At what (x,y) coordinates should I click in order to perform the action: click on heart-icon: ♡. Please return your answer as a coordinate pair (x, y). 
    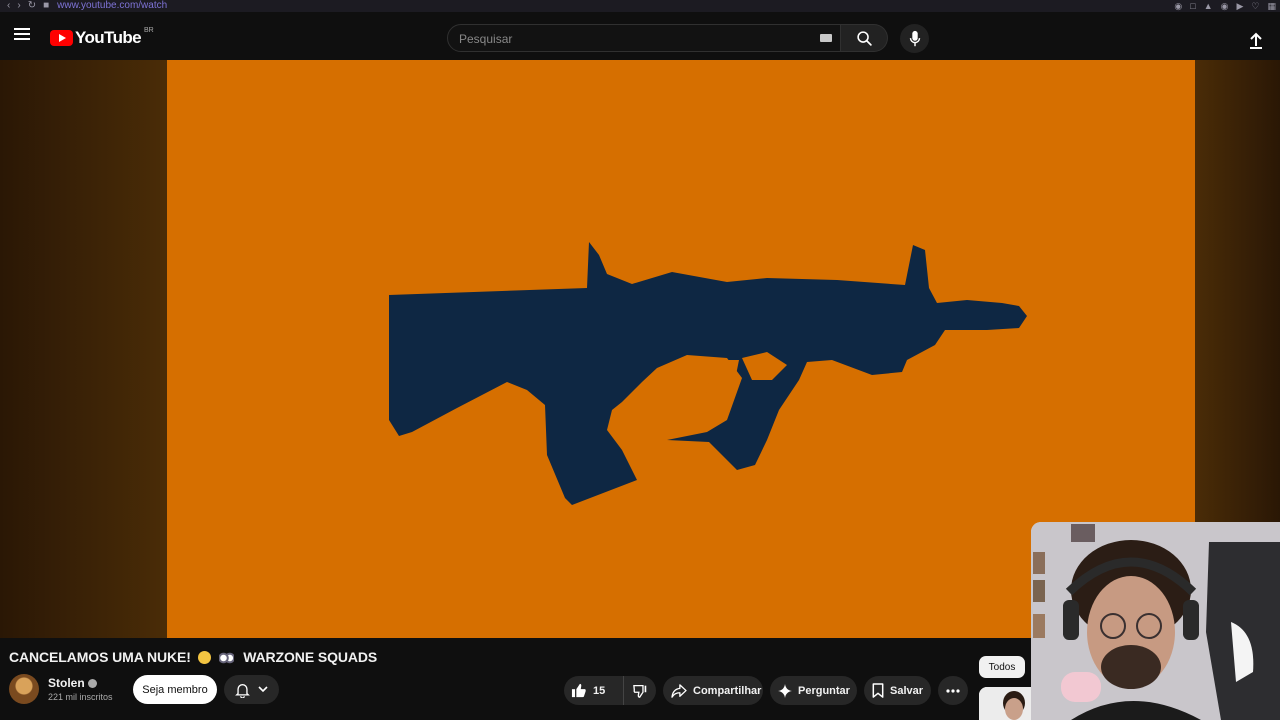
    Looking at the image, I should click on (1255, 6).